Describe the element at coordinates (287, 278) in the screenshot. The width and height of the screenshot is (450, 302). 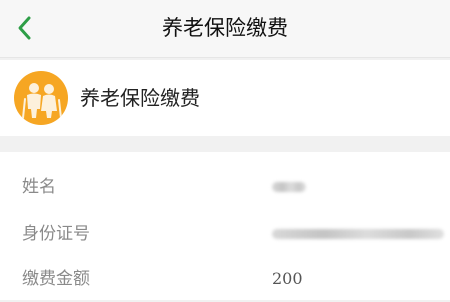
I see `amount-value: 200` at that location.